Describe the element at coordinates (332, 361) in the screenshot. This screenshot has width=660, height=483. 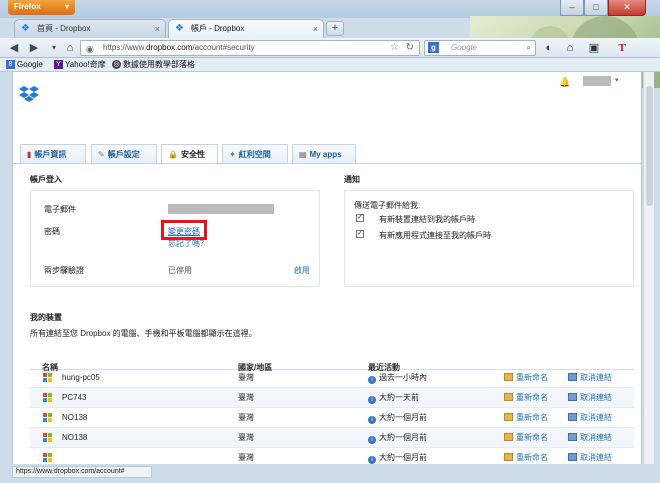
I see `table-header: 名稱 國家/地區 最近活動` at that location.